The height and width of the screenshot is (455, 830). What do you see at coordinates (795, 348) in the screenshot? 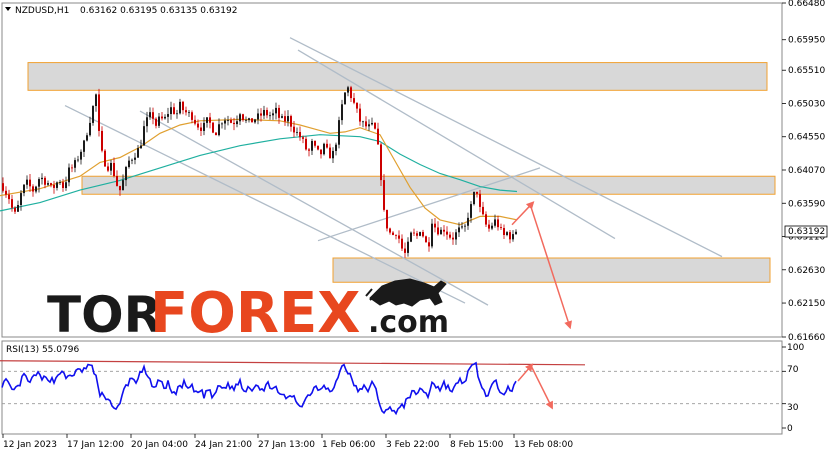
I see `rsi-level-100: 100` at bounding box center [795, 348].